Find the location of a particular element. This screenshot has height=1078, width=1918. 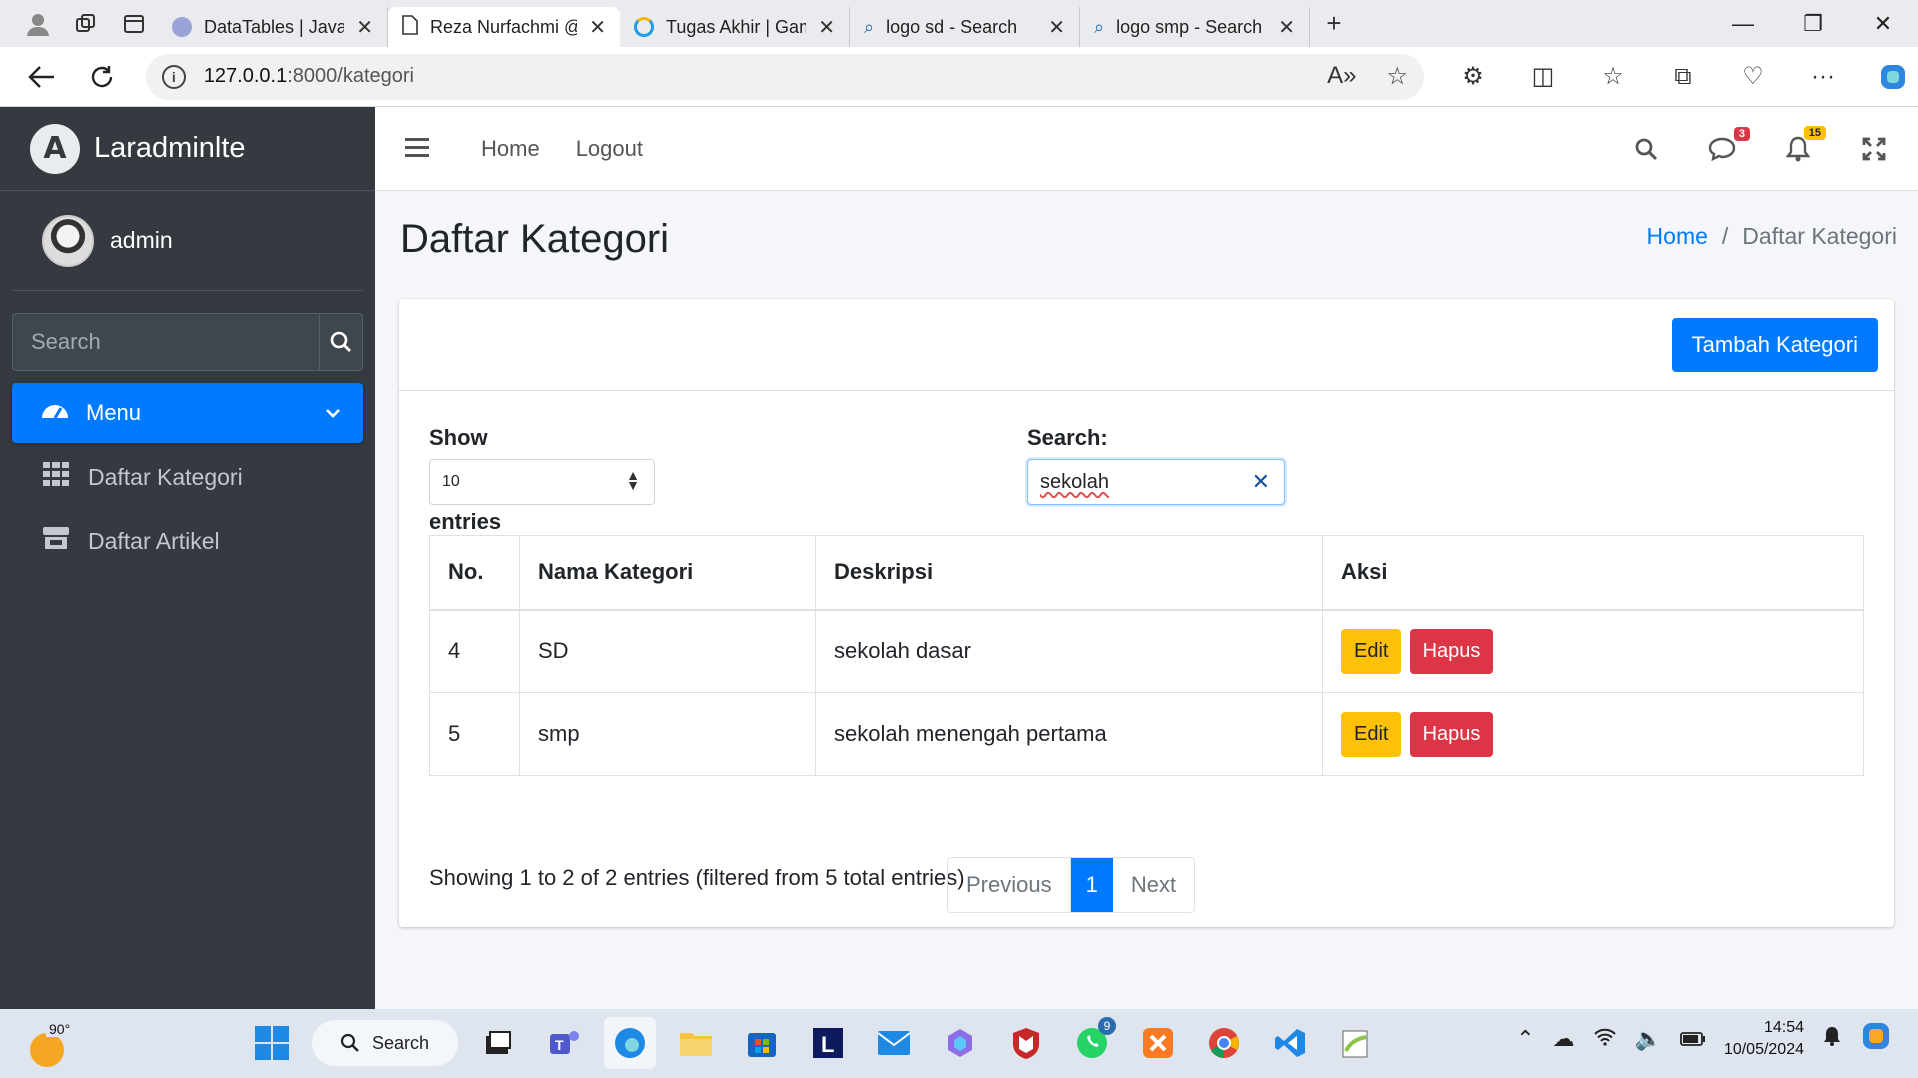

whatsapp-icon: 9 is located at coordinates (1092, 1043).